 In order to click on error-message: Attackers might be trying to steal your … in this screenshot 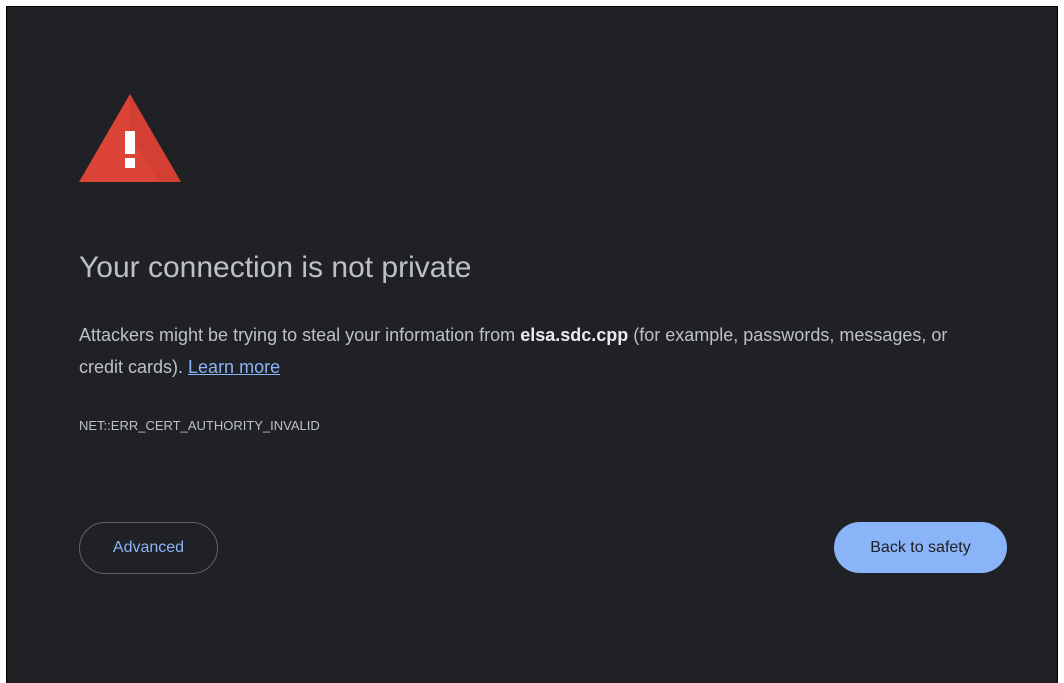, I will do `click(529, 351)`.